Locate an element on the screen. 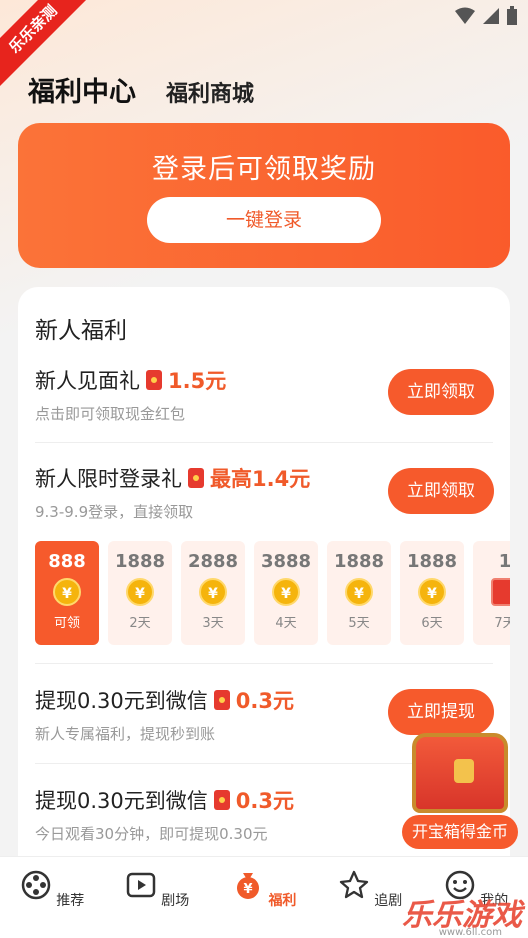 The height and width of the screenshot is (938, 528). task-title: 新人见面礼 is located at coordinates (87, 381).